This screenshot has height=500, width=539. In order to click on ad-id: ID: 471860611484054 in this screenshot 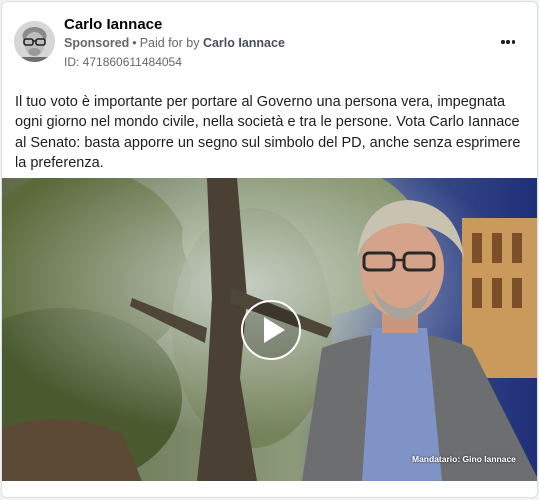, I will do `click(123, 62)`.